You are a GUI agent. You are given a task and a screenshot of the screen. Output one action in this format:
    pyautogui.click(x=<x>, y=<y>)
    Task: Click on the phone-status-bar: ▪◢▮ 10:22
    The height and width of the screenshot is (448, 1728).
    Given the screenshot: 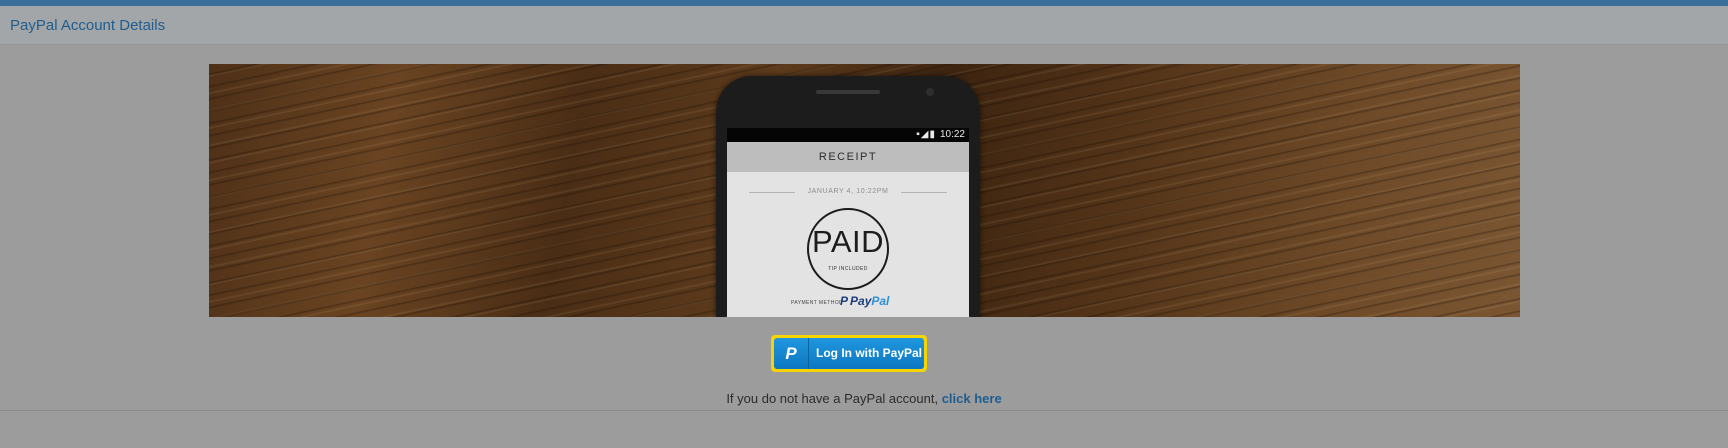 What is the action you would take?
    pyautogui.click(x=848, y=135)
    